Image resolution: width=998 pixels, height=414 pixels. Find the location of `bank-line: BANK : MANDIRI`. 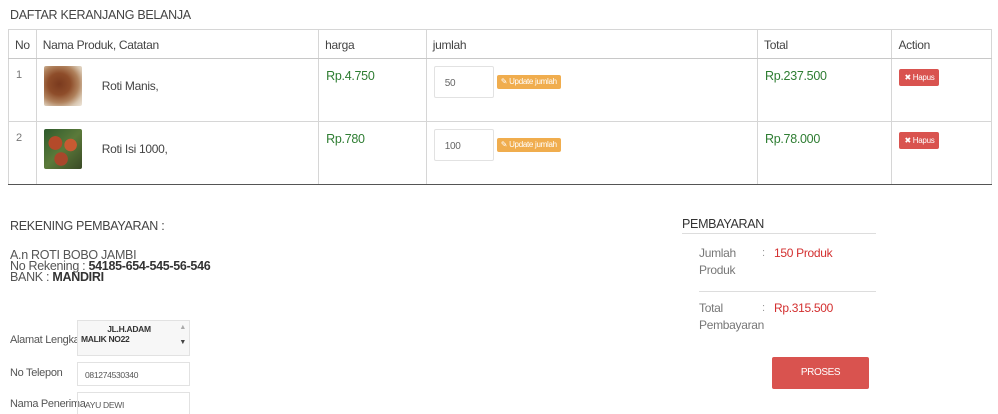

bank-line: BANK : MANDIRI is located at coordinates (110, 277).